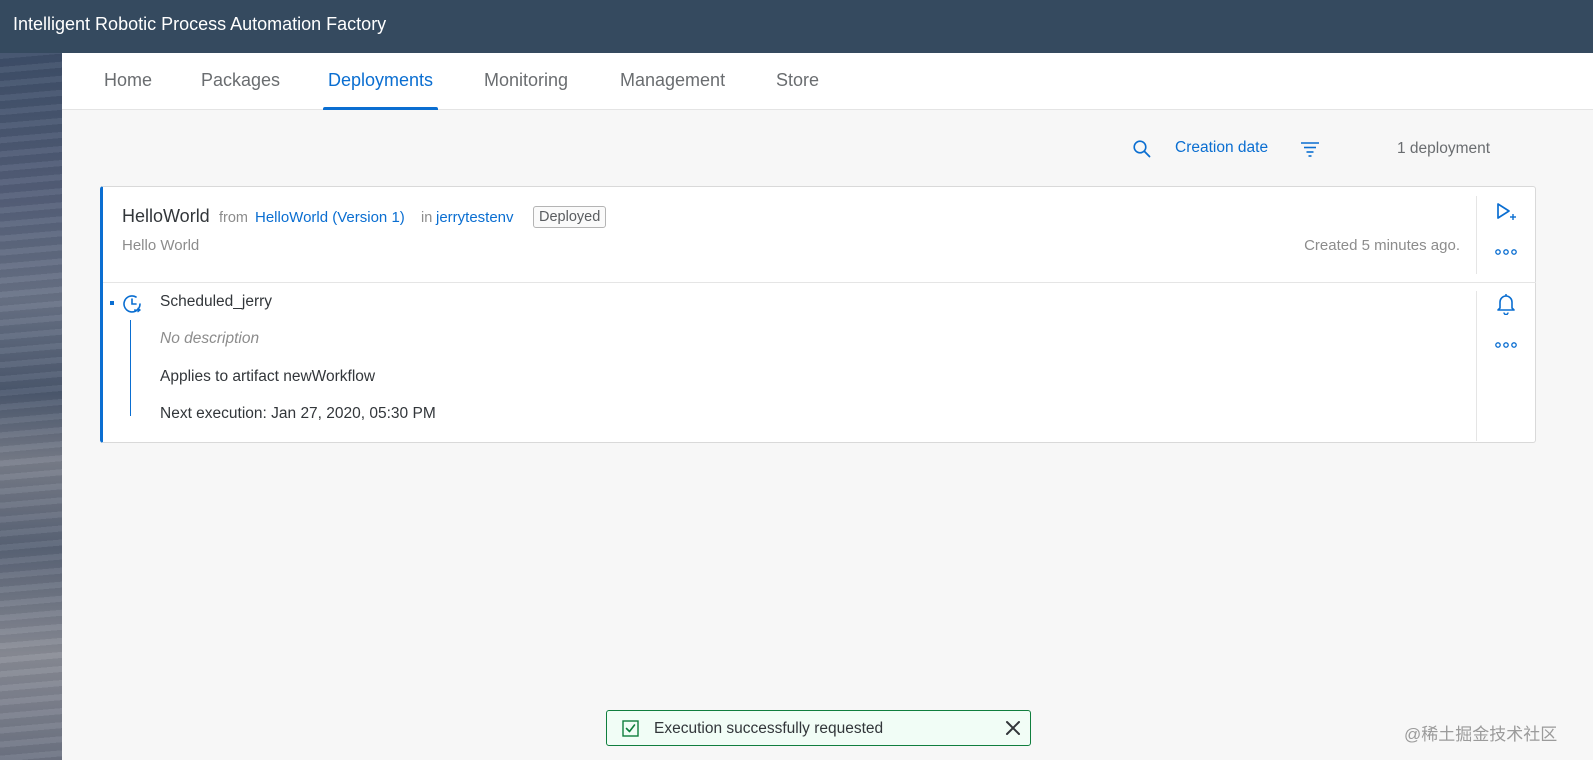 This screenshot has height=760, width=1593. What do you see at coordinates (797, 81) in the screenshot?
I see `tab-store: Store` at bounding box center [797, 81].